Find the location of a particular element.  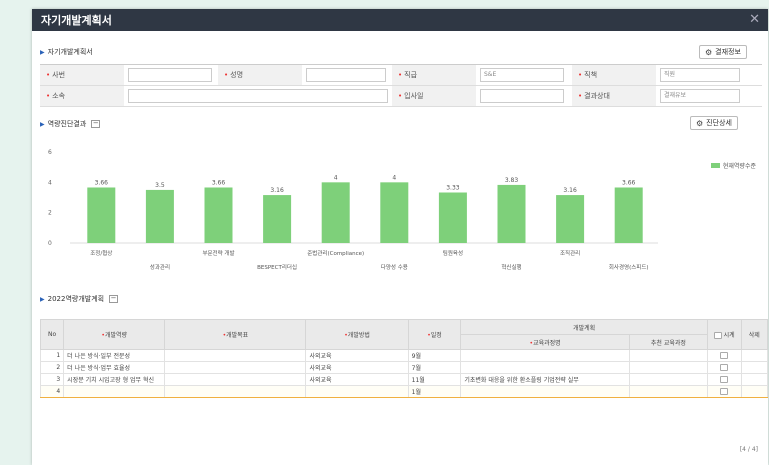

cell-course: 기초변화 대응을 위한 환소플링 기업전략 실무 is located at coordinates (545, 379).